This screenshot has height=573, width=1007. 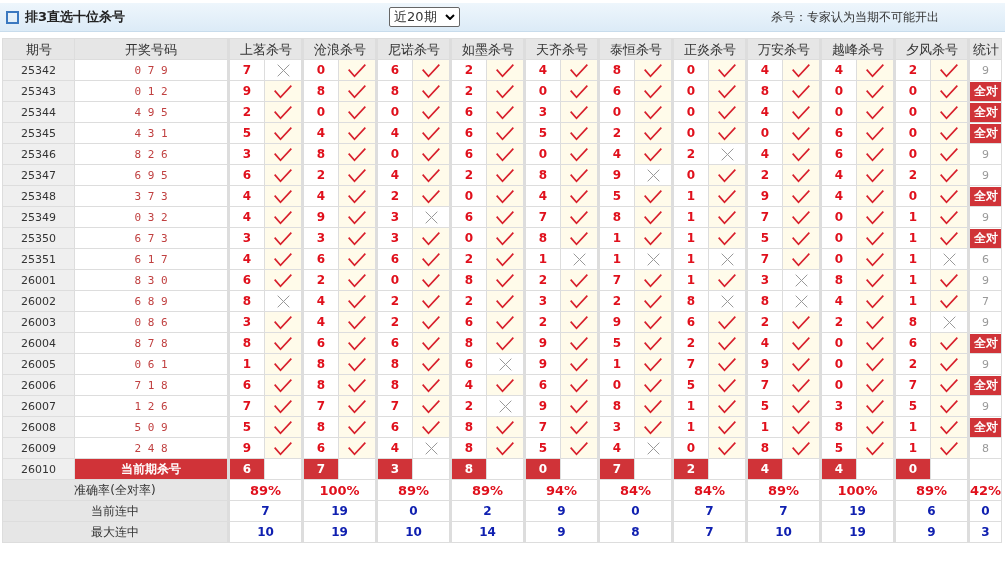 I want to click on accuracy-value: 42%, so click(x=985, y=490).